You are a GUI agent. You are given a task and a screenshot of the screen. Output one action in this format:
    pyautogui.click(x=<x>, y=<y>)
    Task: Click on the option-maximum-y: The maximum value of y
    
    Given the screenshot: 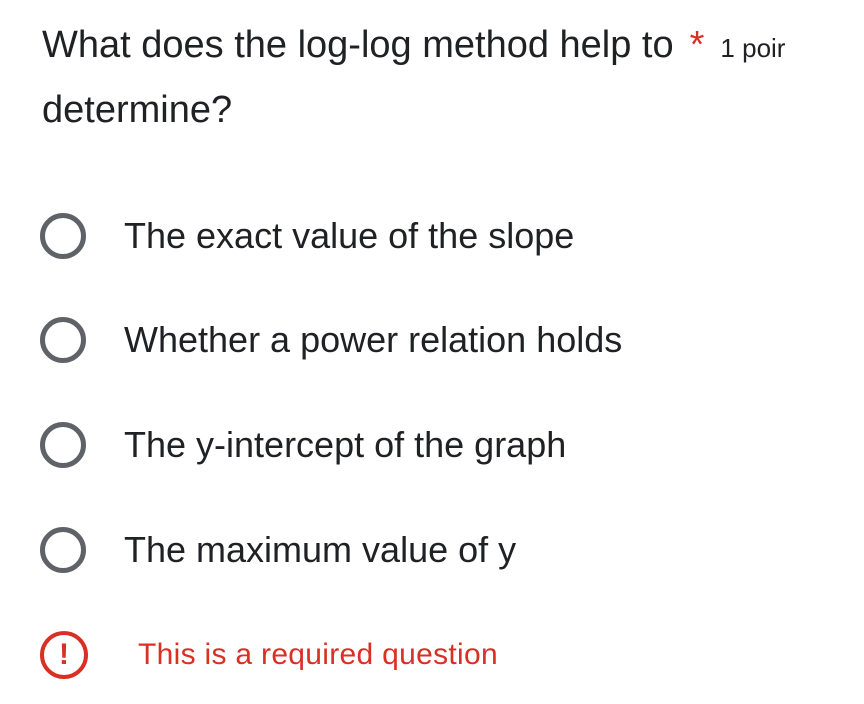 What is the action you would take?
    pyautogui.click(x=278, y=550)
    